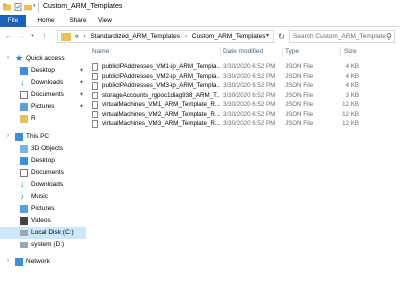 The width and height of the screenshot is (400, 284). I want to click on 3d-objects-icon, so click(24, 149).